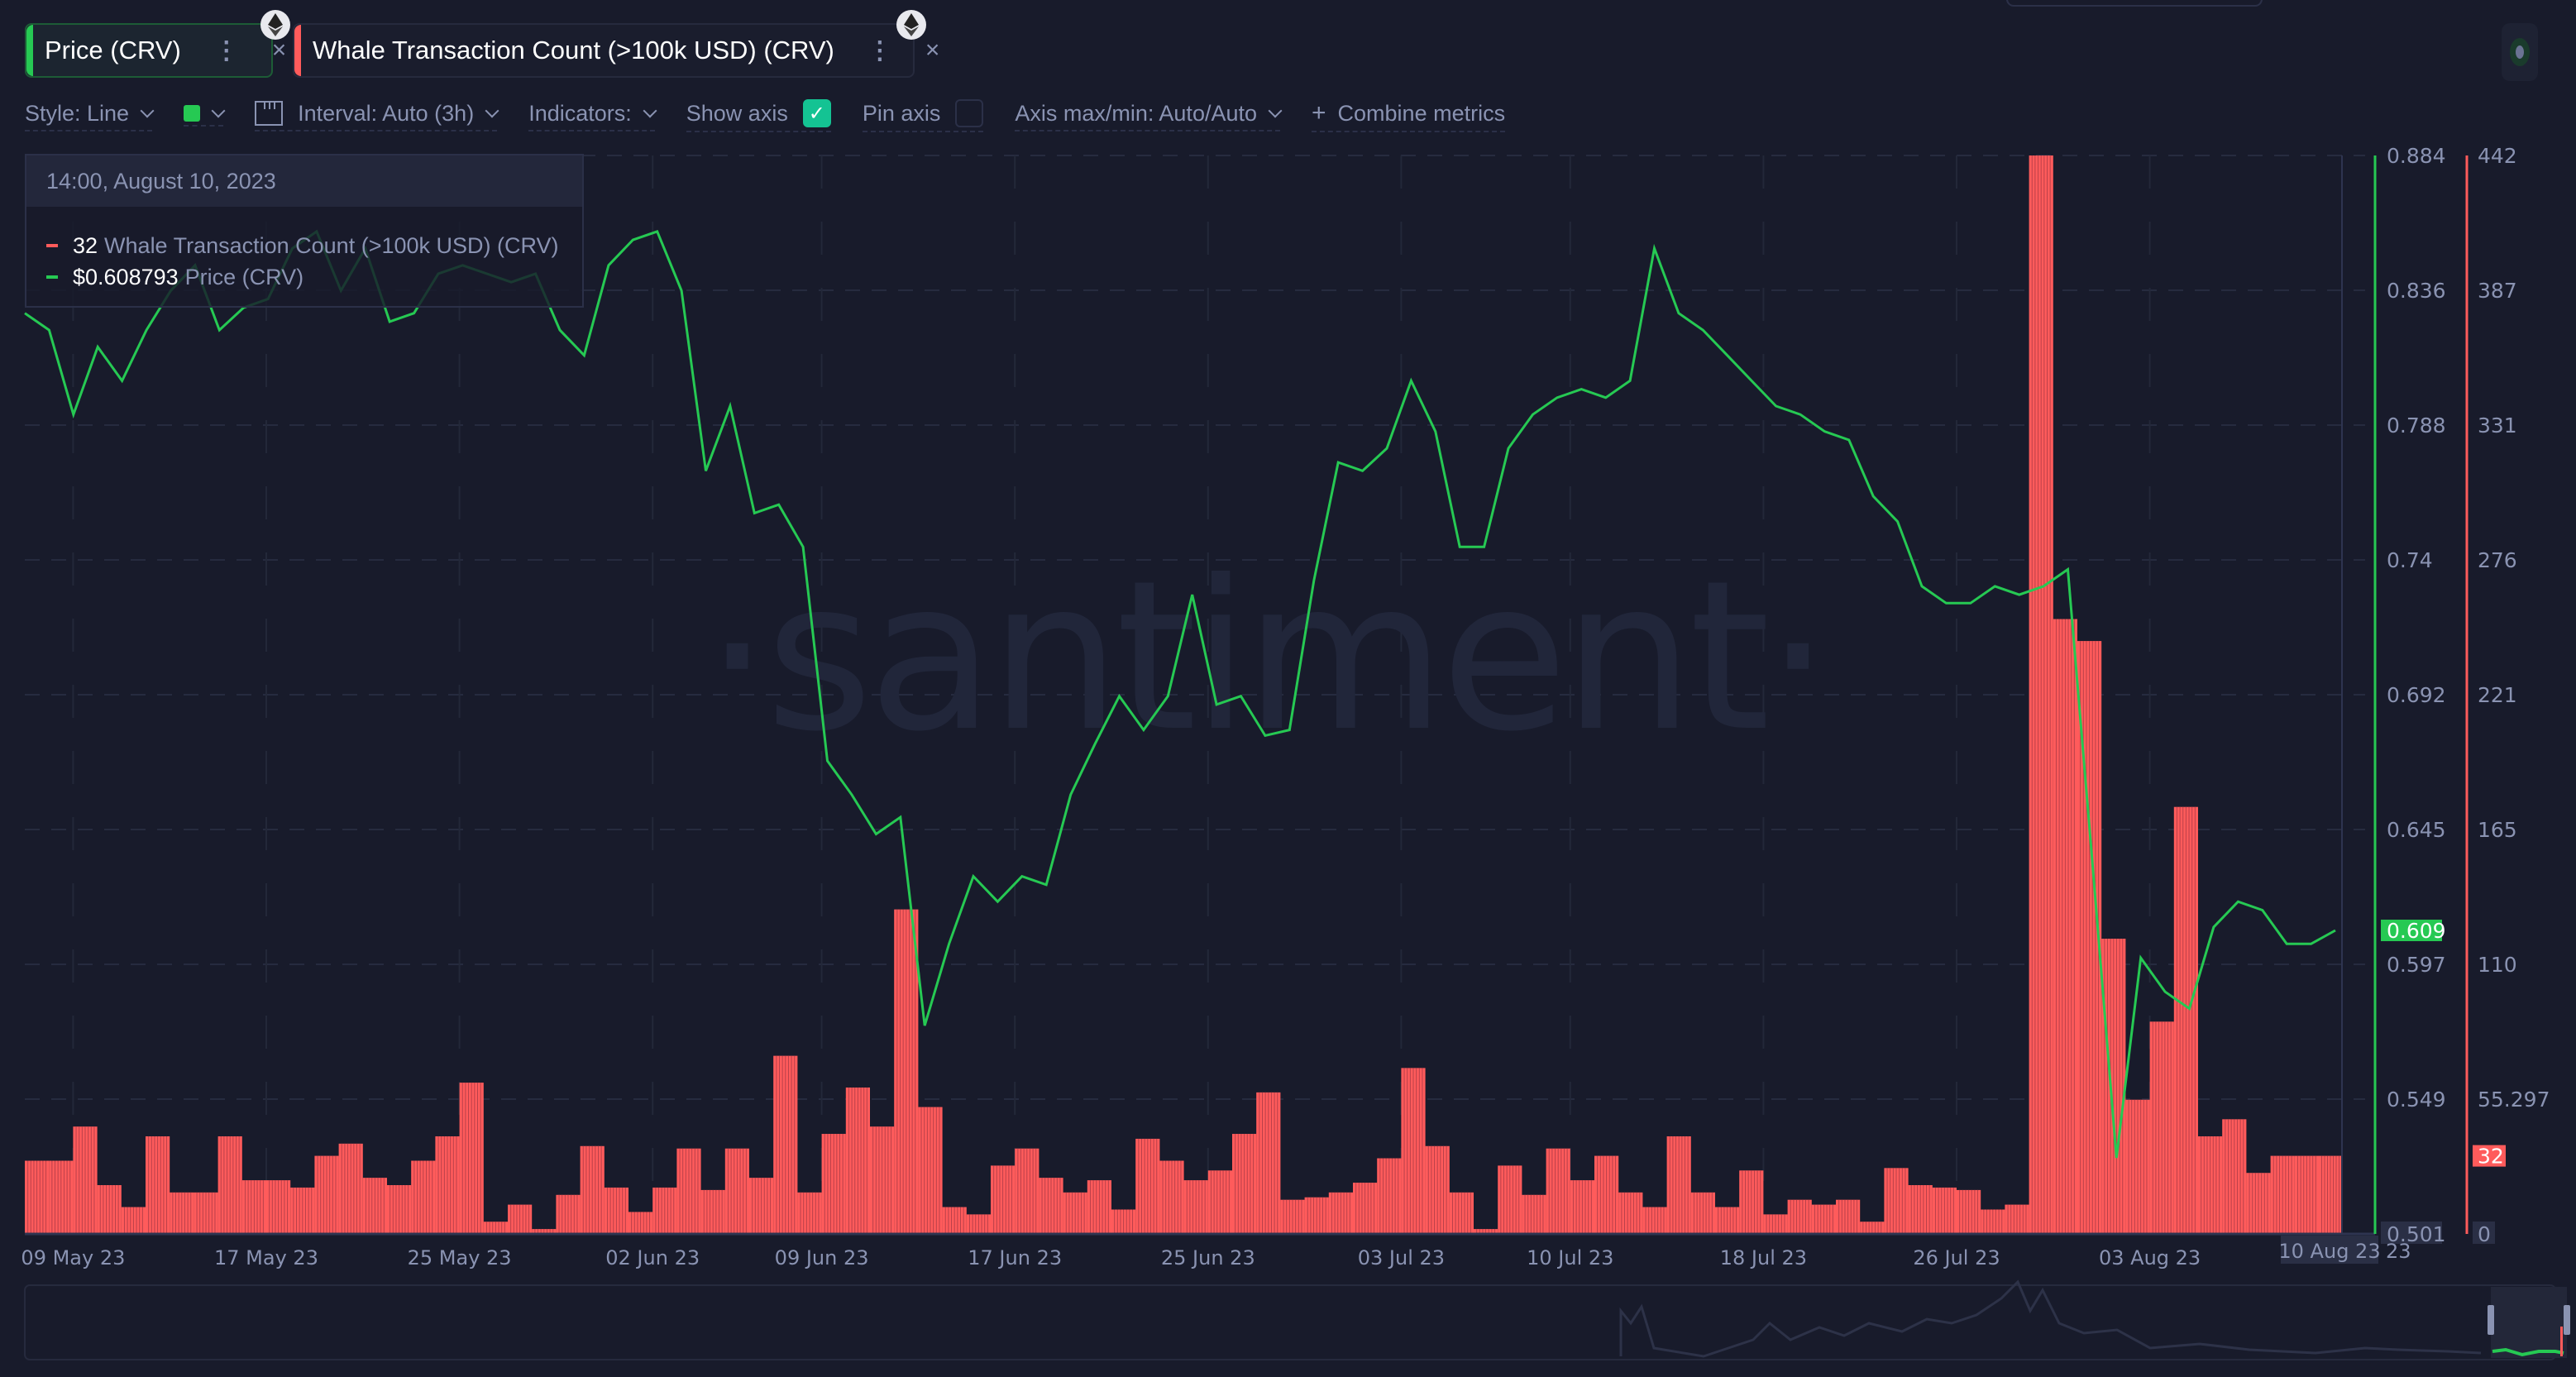 This screenshot has width=2576, height=1377. Describe the element at coordinates (73, 1257) in the screenshot. I see `x-tick-label: 09 May 23` at that location.